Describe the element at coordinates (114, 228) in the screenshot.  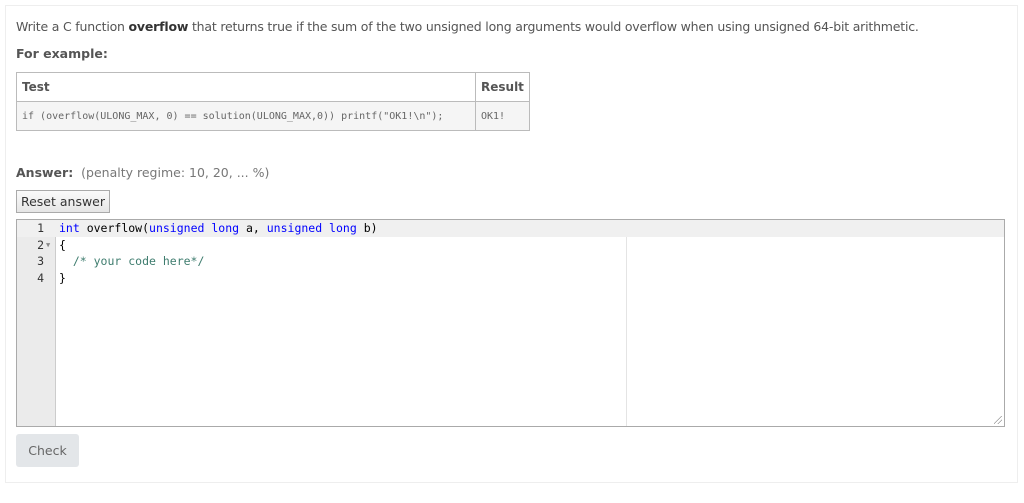
I see `code-token: overflow(` at that location.